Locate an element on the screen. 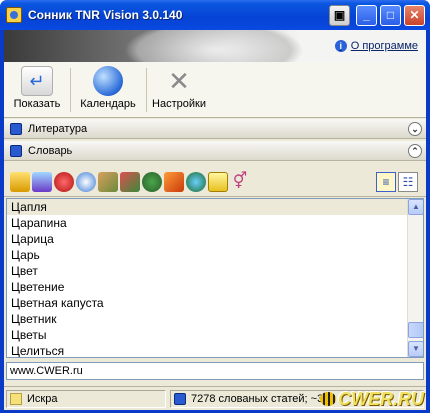 This screenshot has height=413, width=430. show-button: Показать is located at coordinates (37, 90).